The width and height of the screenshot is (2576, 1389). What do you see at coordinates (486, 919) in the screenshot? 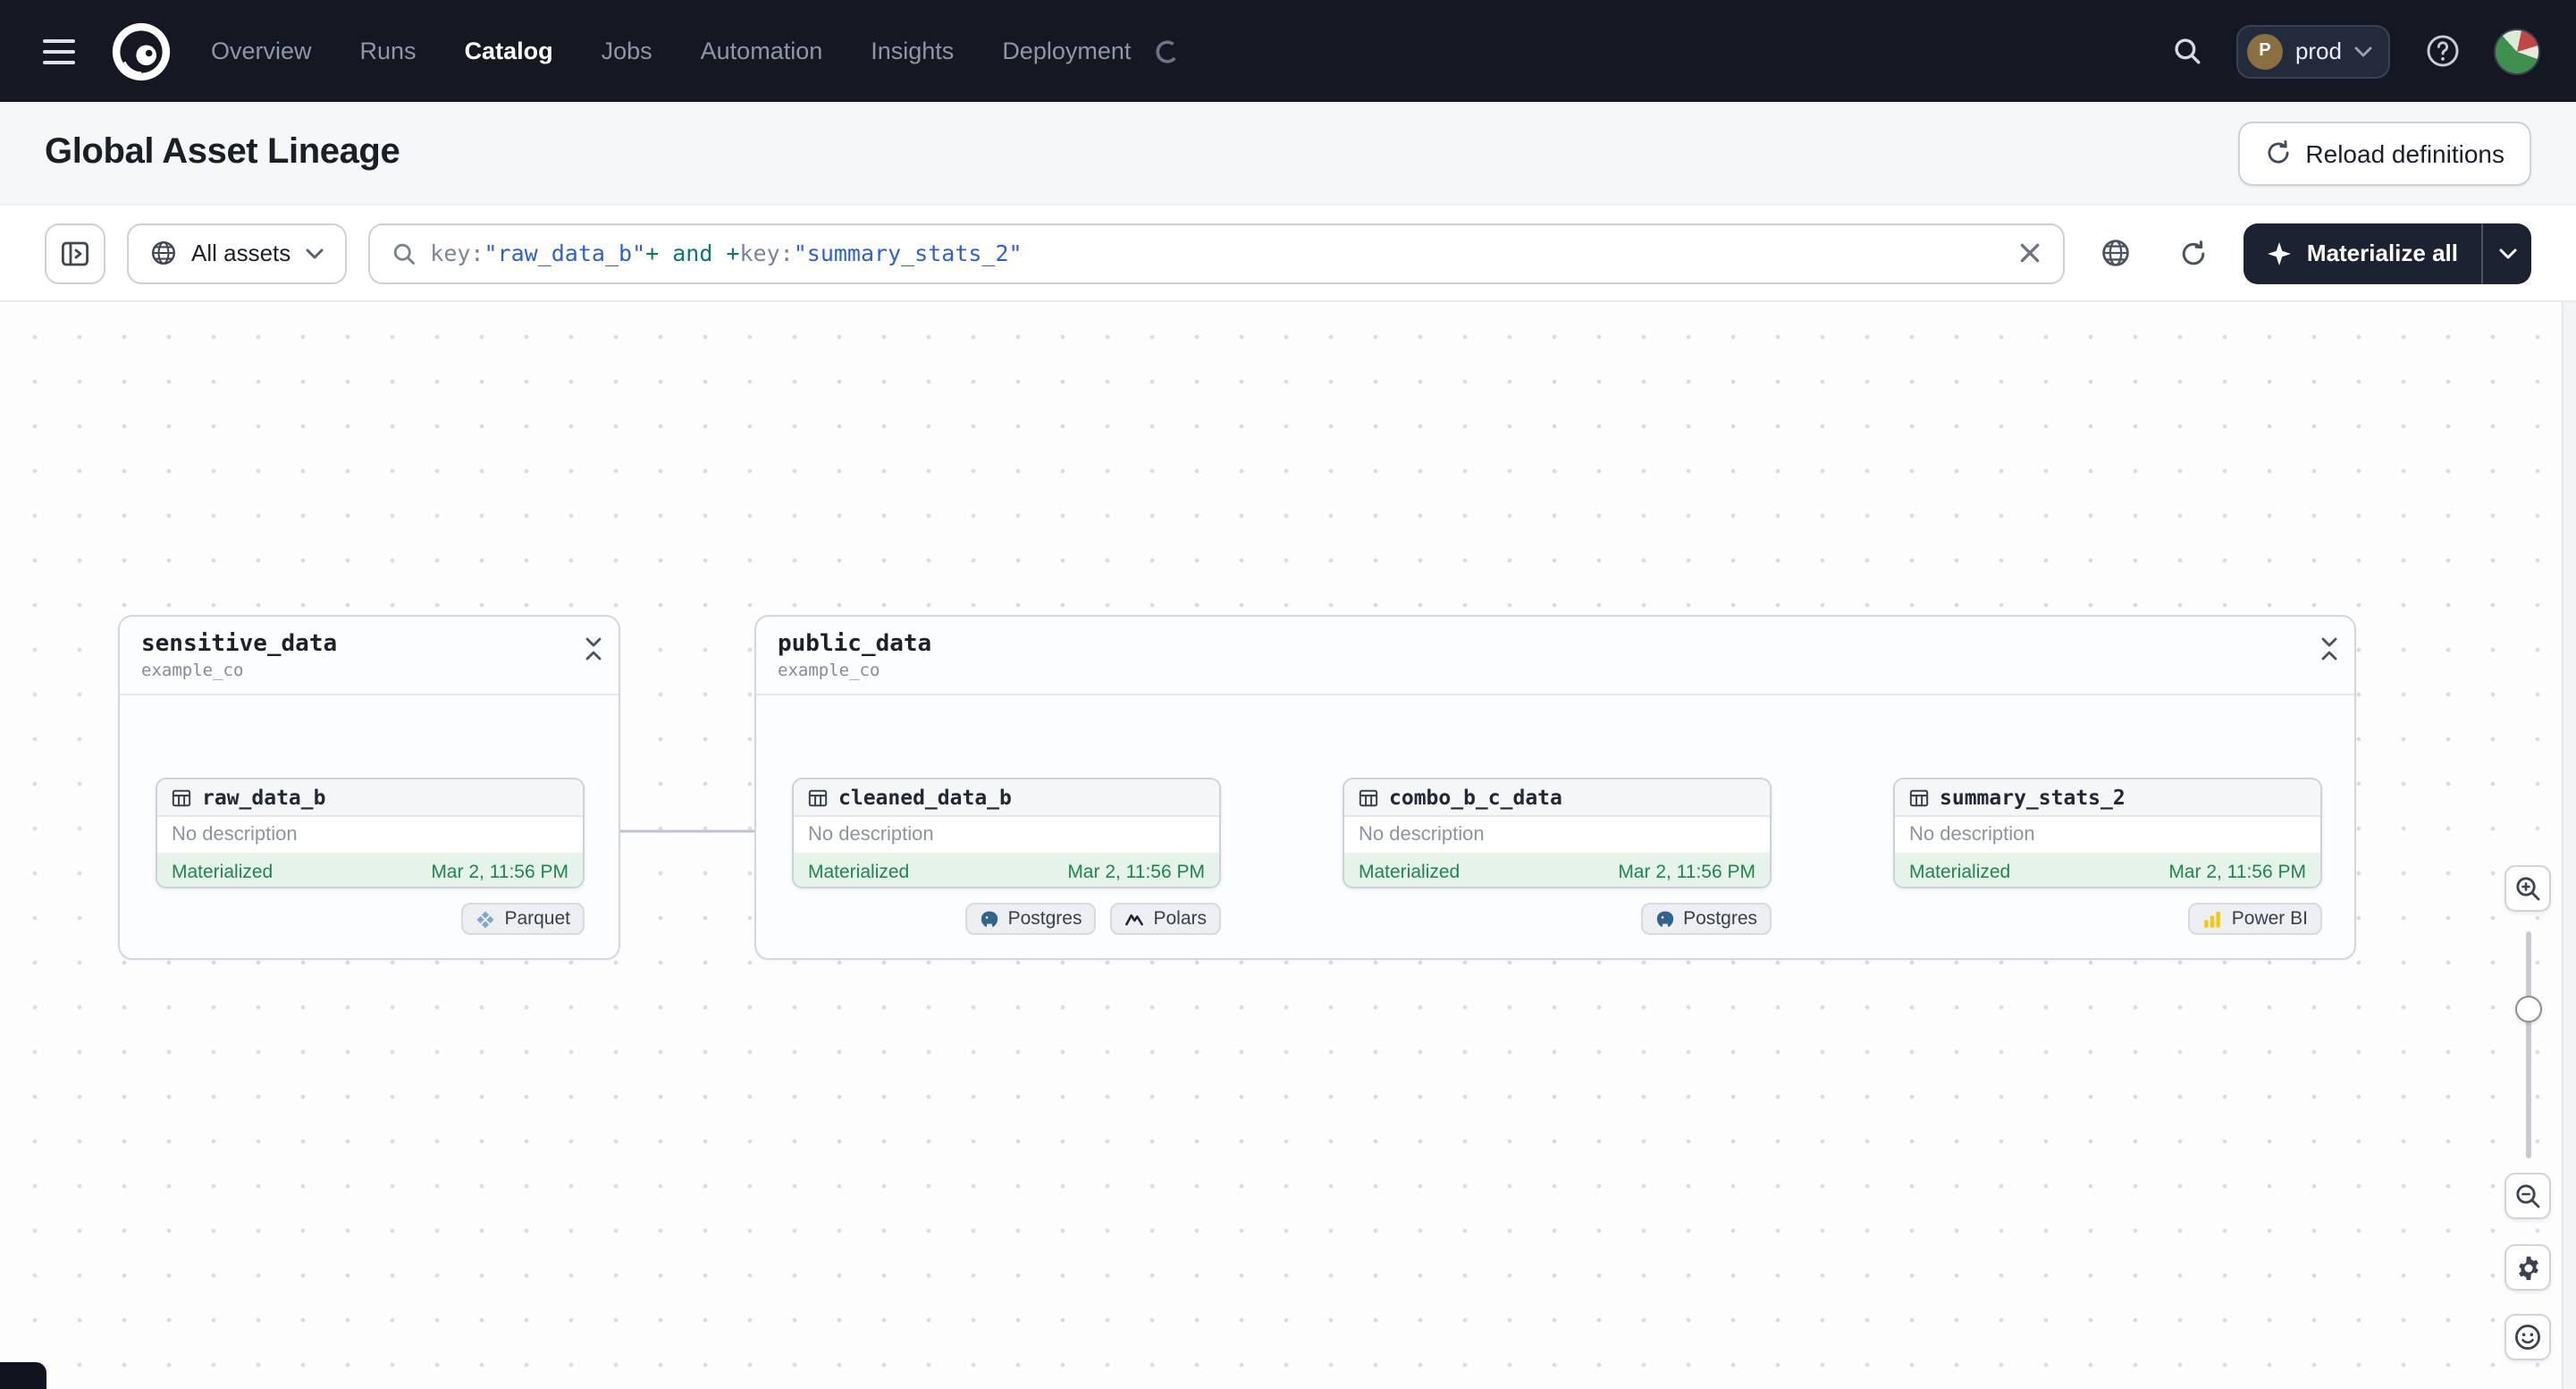
I see `parquet-icon` at bounding box center [486, 919].